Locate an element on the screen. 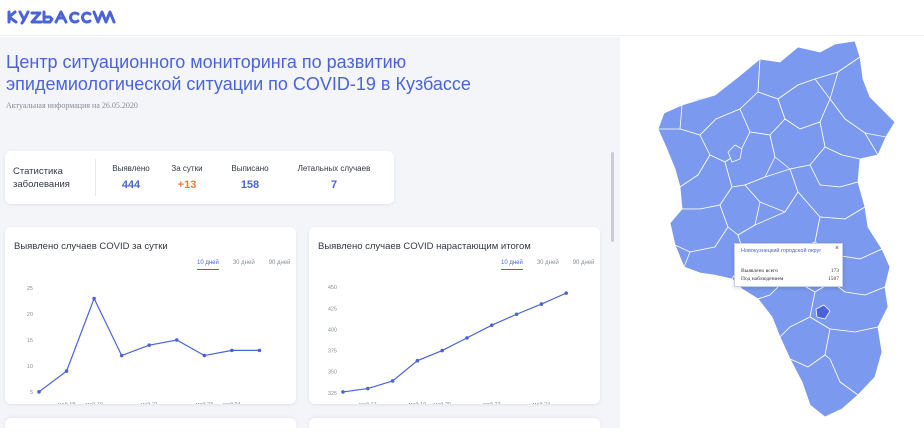 The image size is (924, 433). y-tick-label: 25 is located at coordinates (30, 289).